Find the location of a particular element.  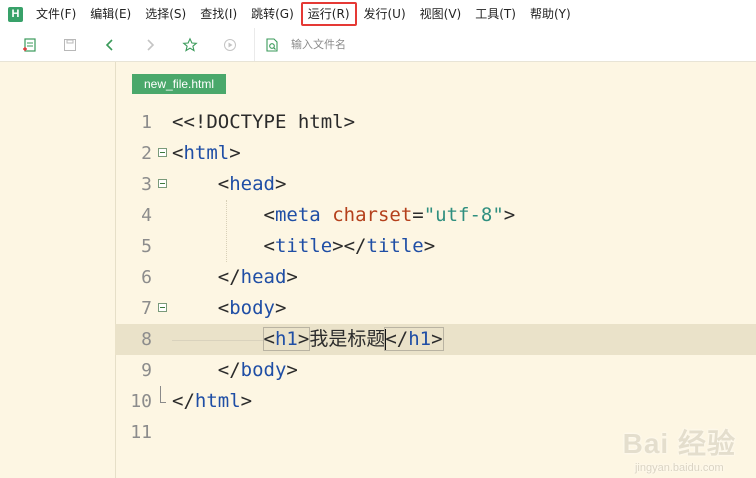

tag-body: body is located at coordinates (252, 308).